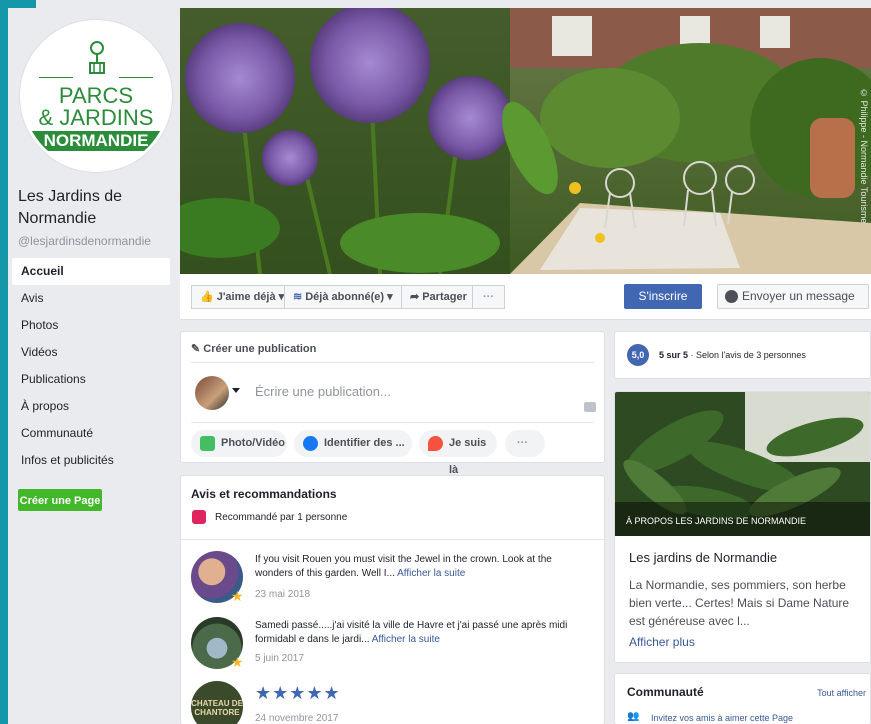 Image resolution: width=871 pixels, height=724 pixels. I want to click on rss-icon: ≋, so click(298, 297).